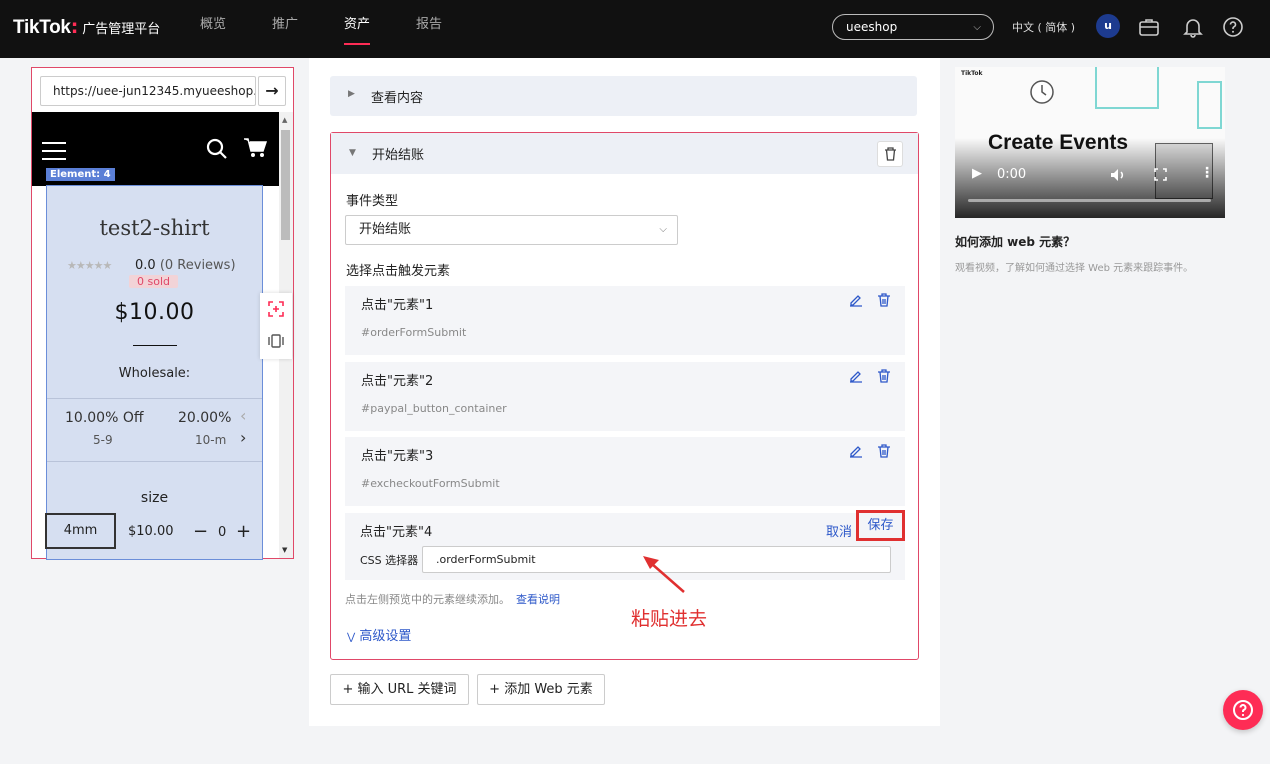 The image size is (1270, 764). What do you see at coordinates (398, 271) in the screenshot?
I see `trigger-element-label: 选择点击触发元素` at bounding box center [398, 271].